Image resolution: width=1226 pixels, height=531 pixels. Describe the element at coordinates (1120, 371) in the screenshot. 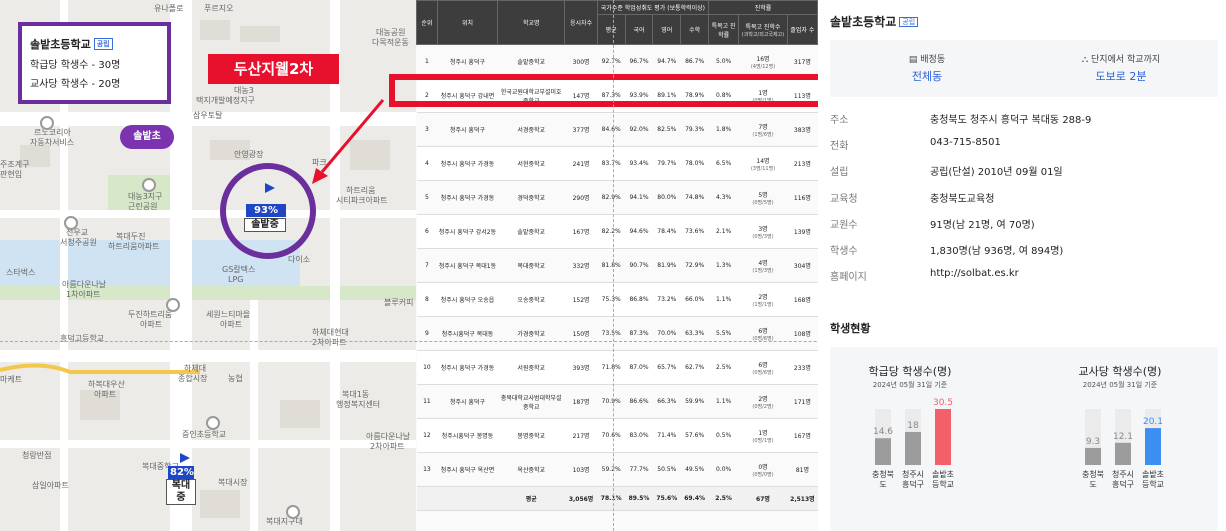

I see `chart2-title: 교사당 학생수(명)` at that location.